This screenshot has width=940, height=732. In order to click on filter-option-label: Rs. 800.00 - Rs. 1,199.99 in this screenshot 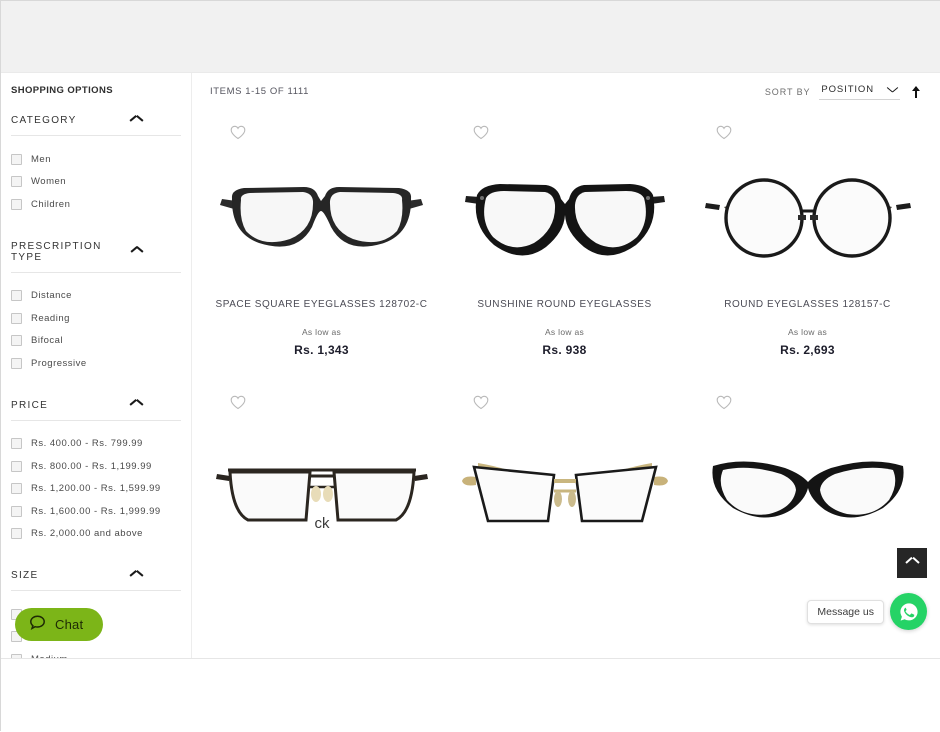, I will do `click(91, 466)`.